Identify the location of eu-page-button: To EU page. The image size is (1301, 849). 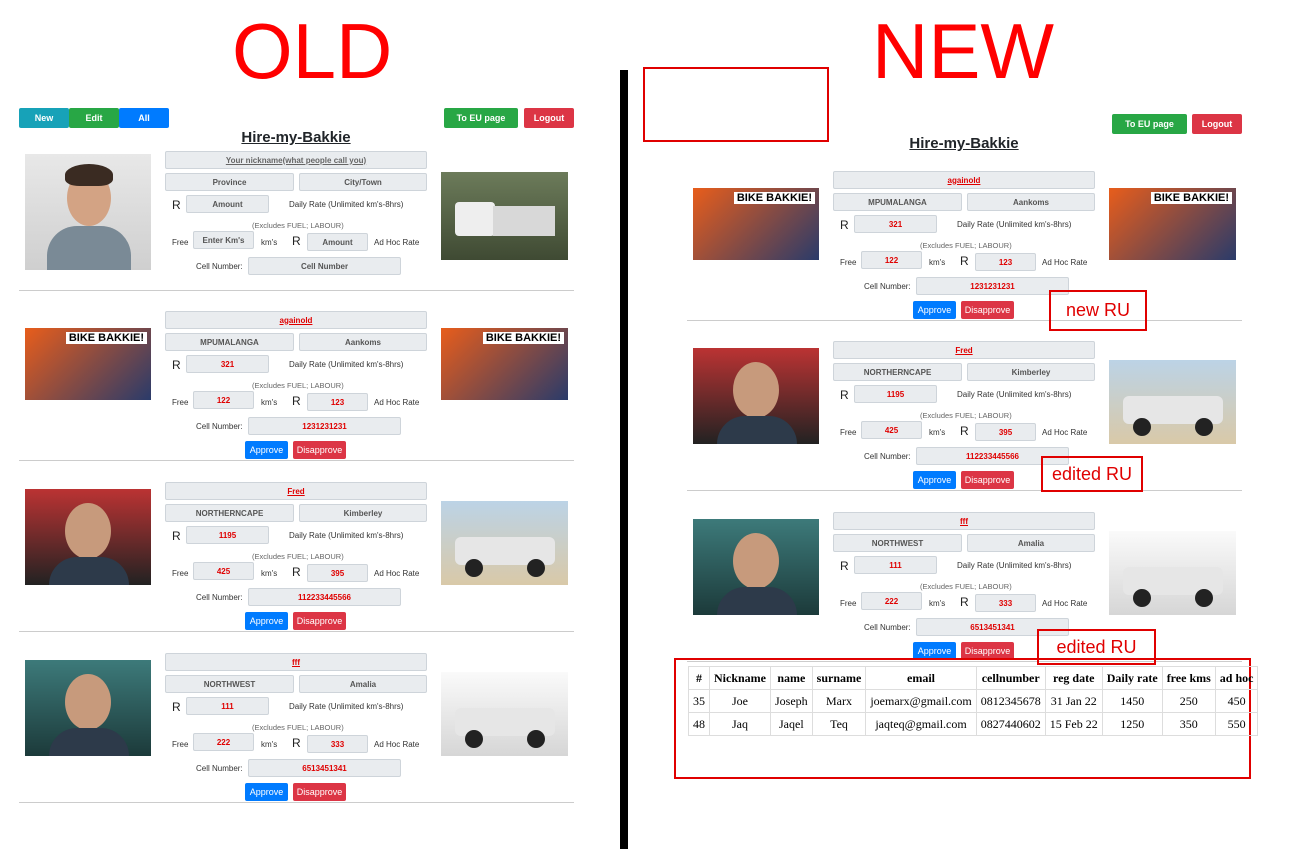
(1149, 124).